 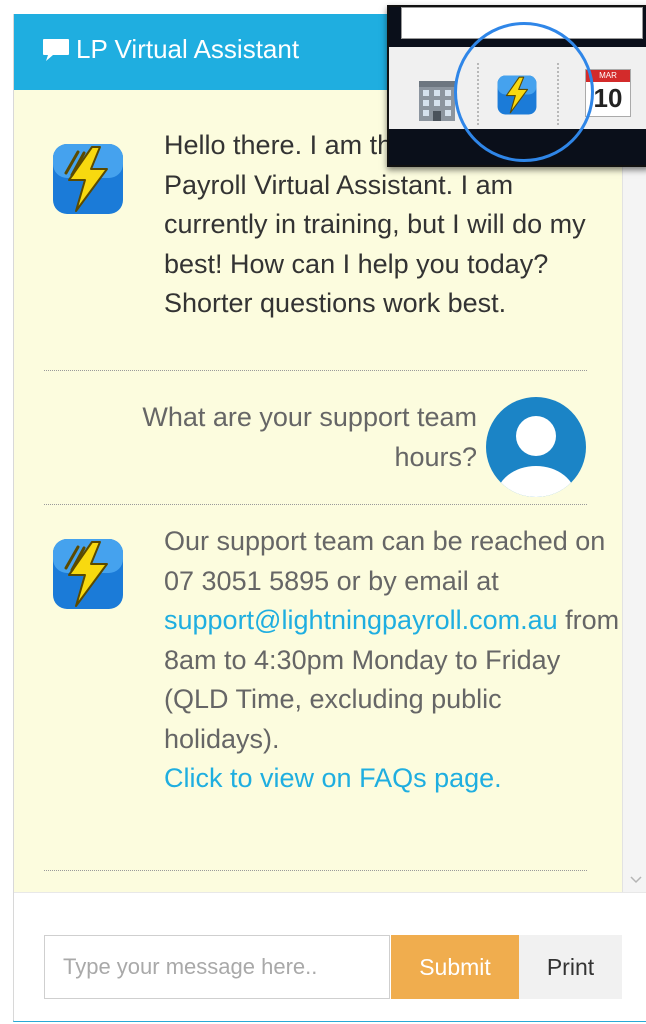 I want to click on message-input, so click(x=217, y=967).